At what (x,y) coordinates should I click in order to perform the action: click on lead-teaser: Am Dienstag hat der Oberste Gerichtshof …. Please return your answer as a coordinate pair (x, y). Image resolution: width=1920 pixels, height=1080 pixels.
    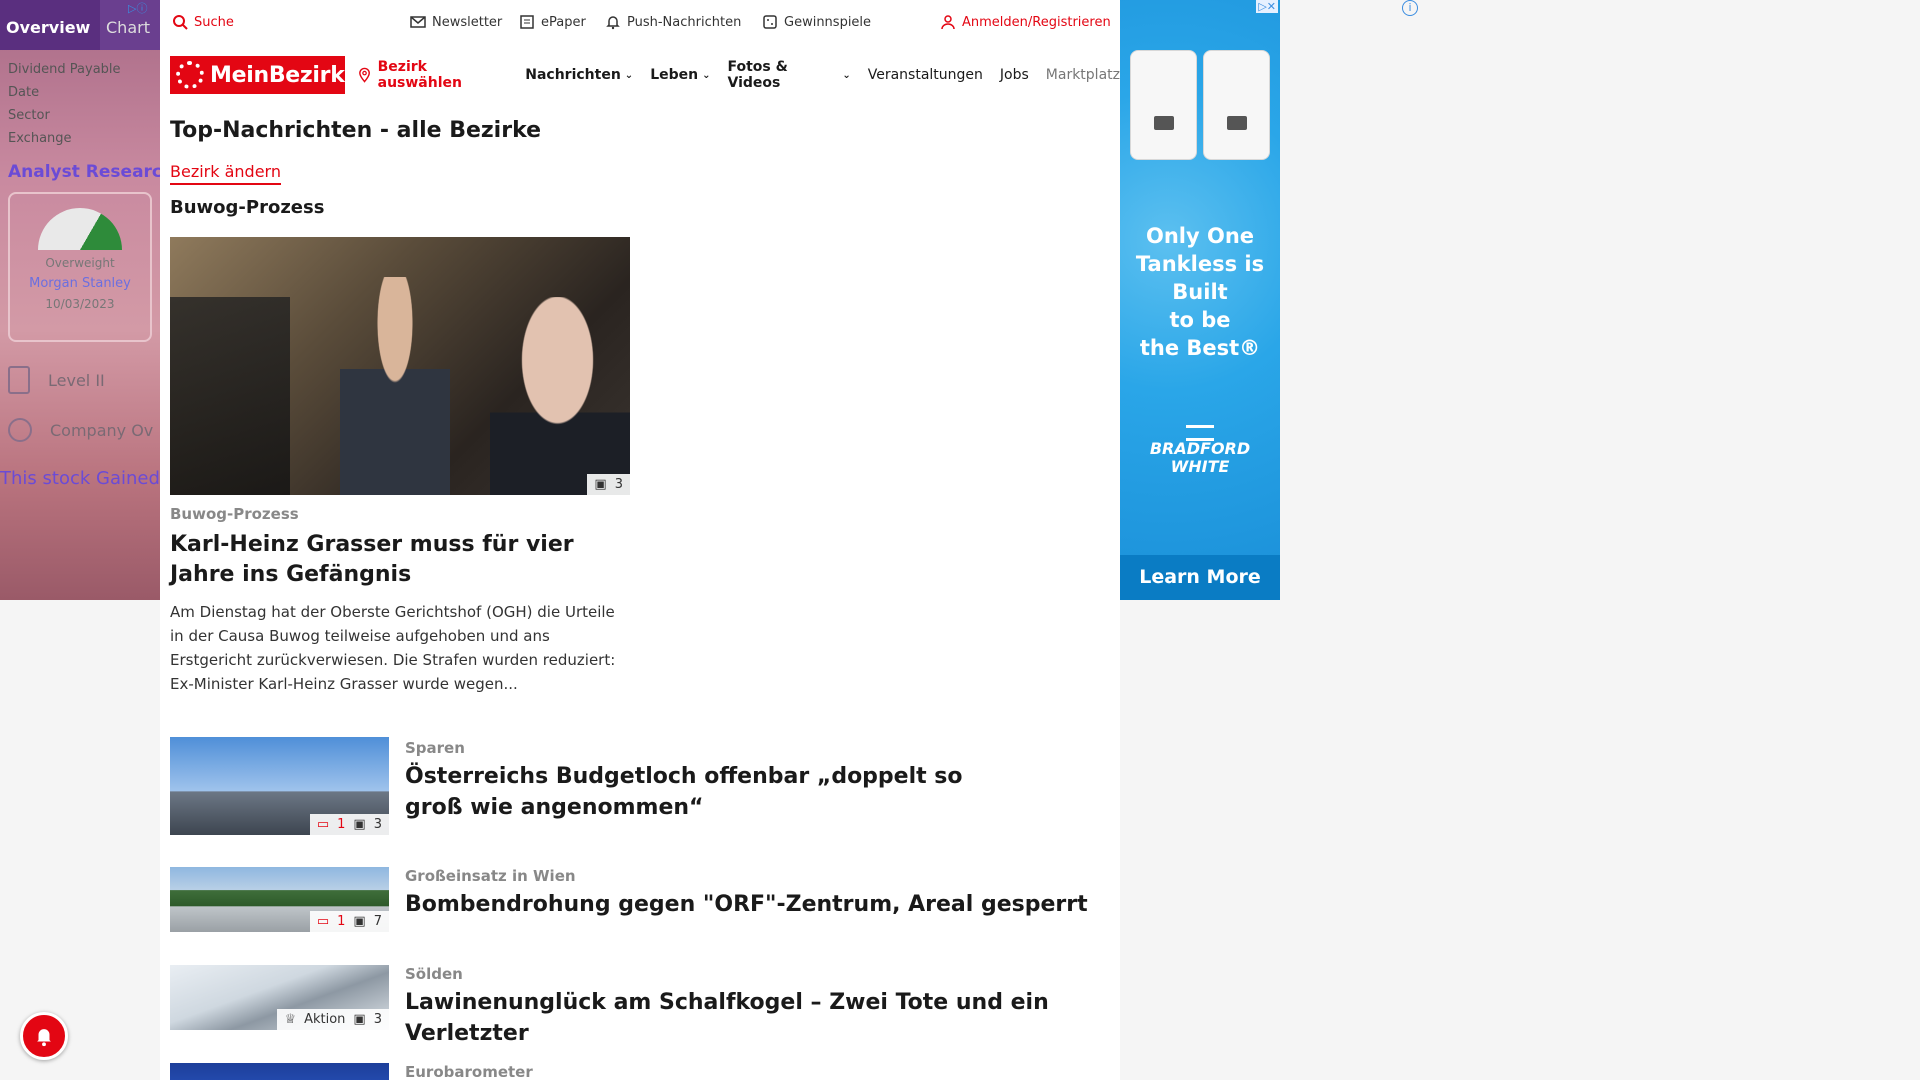
    Looking at the image, I should click on (393, 648).